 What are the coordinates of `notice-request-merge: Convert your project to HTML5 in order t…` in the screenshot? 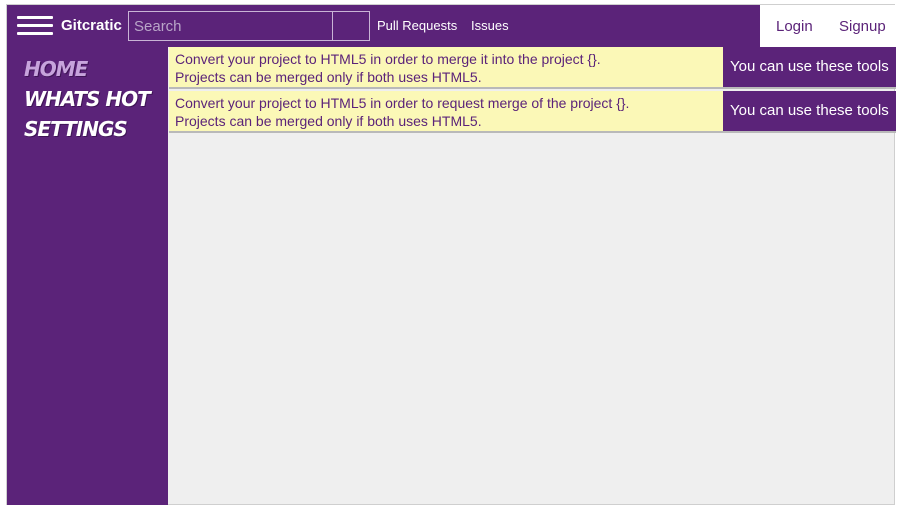 It's located at (532, 112).